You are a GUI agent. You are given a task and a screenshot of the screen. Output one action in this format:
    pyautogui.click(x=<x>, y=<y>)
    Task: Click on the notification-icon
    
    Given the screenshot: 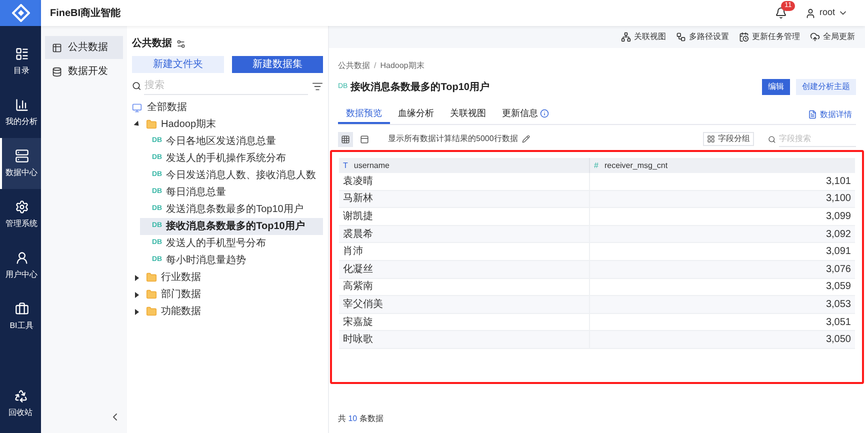 What is the action you would take?
    pyautogui.click(x=781, y=13)
    